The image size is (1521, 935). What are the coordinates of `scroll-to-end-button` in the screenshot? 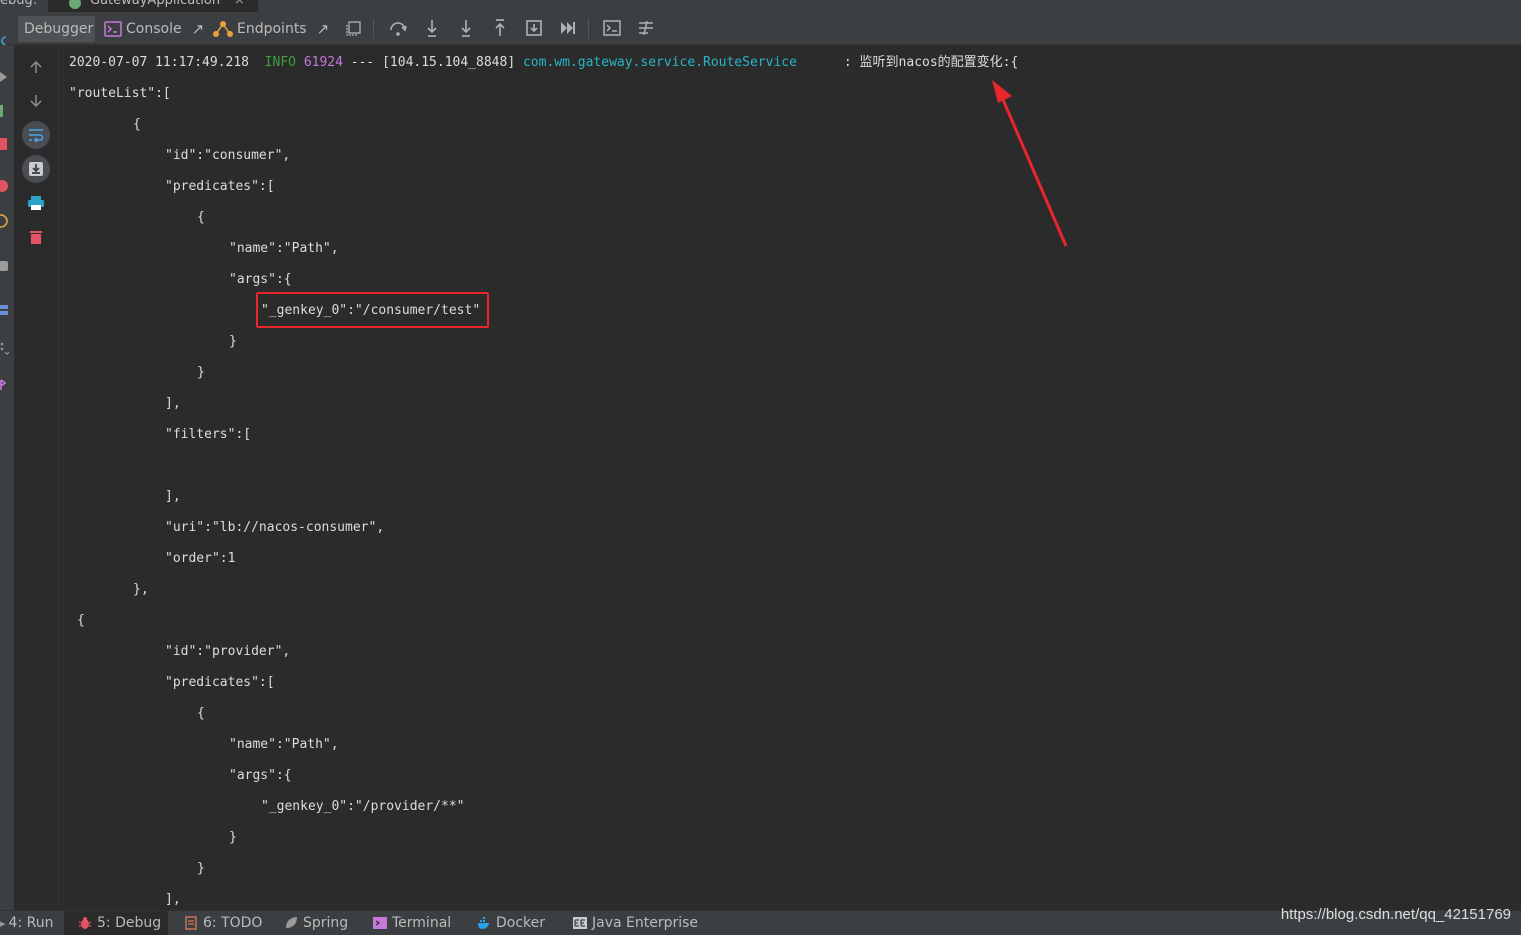 It's located at (36, 169).